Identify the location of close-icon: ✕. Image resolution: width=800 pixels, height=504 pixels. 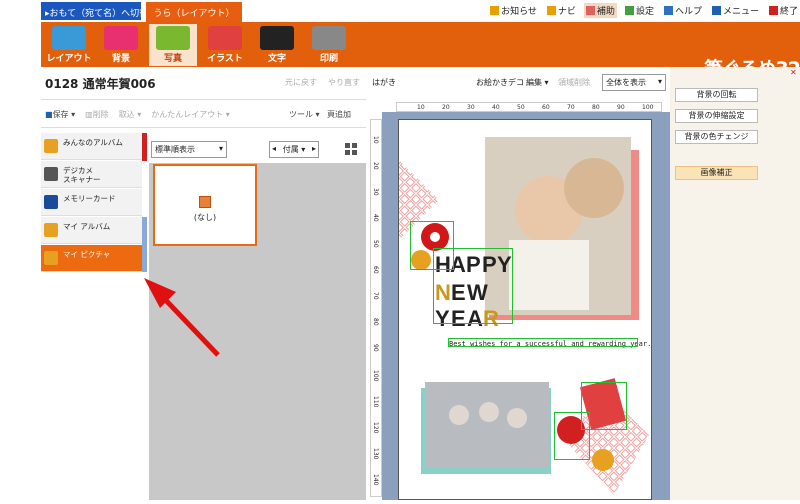
(794, 73).